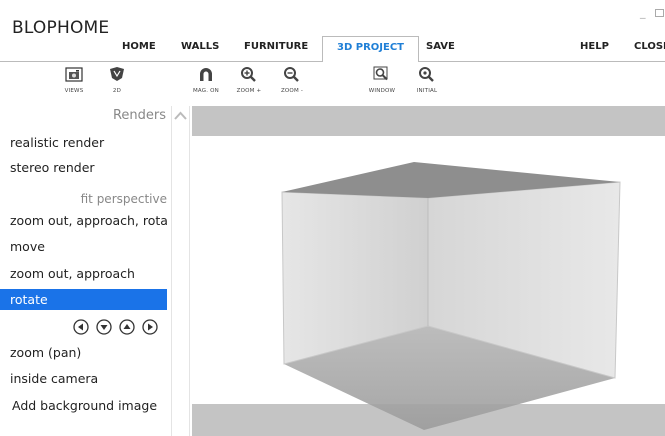 This screenshot has width=665, height=436. I want to click on zoom-out-button: ZOOM -, so click(292, 80).